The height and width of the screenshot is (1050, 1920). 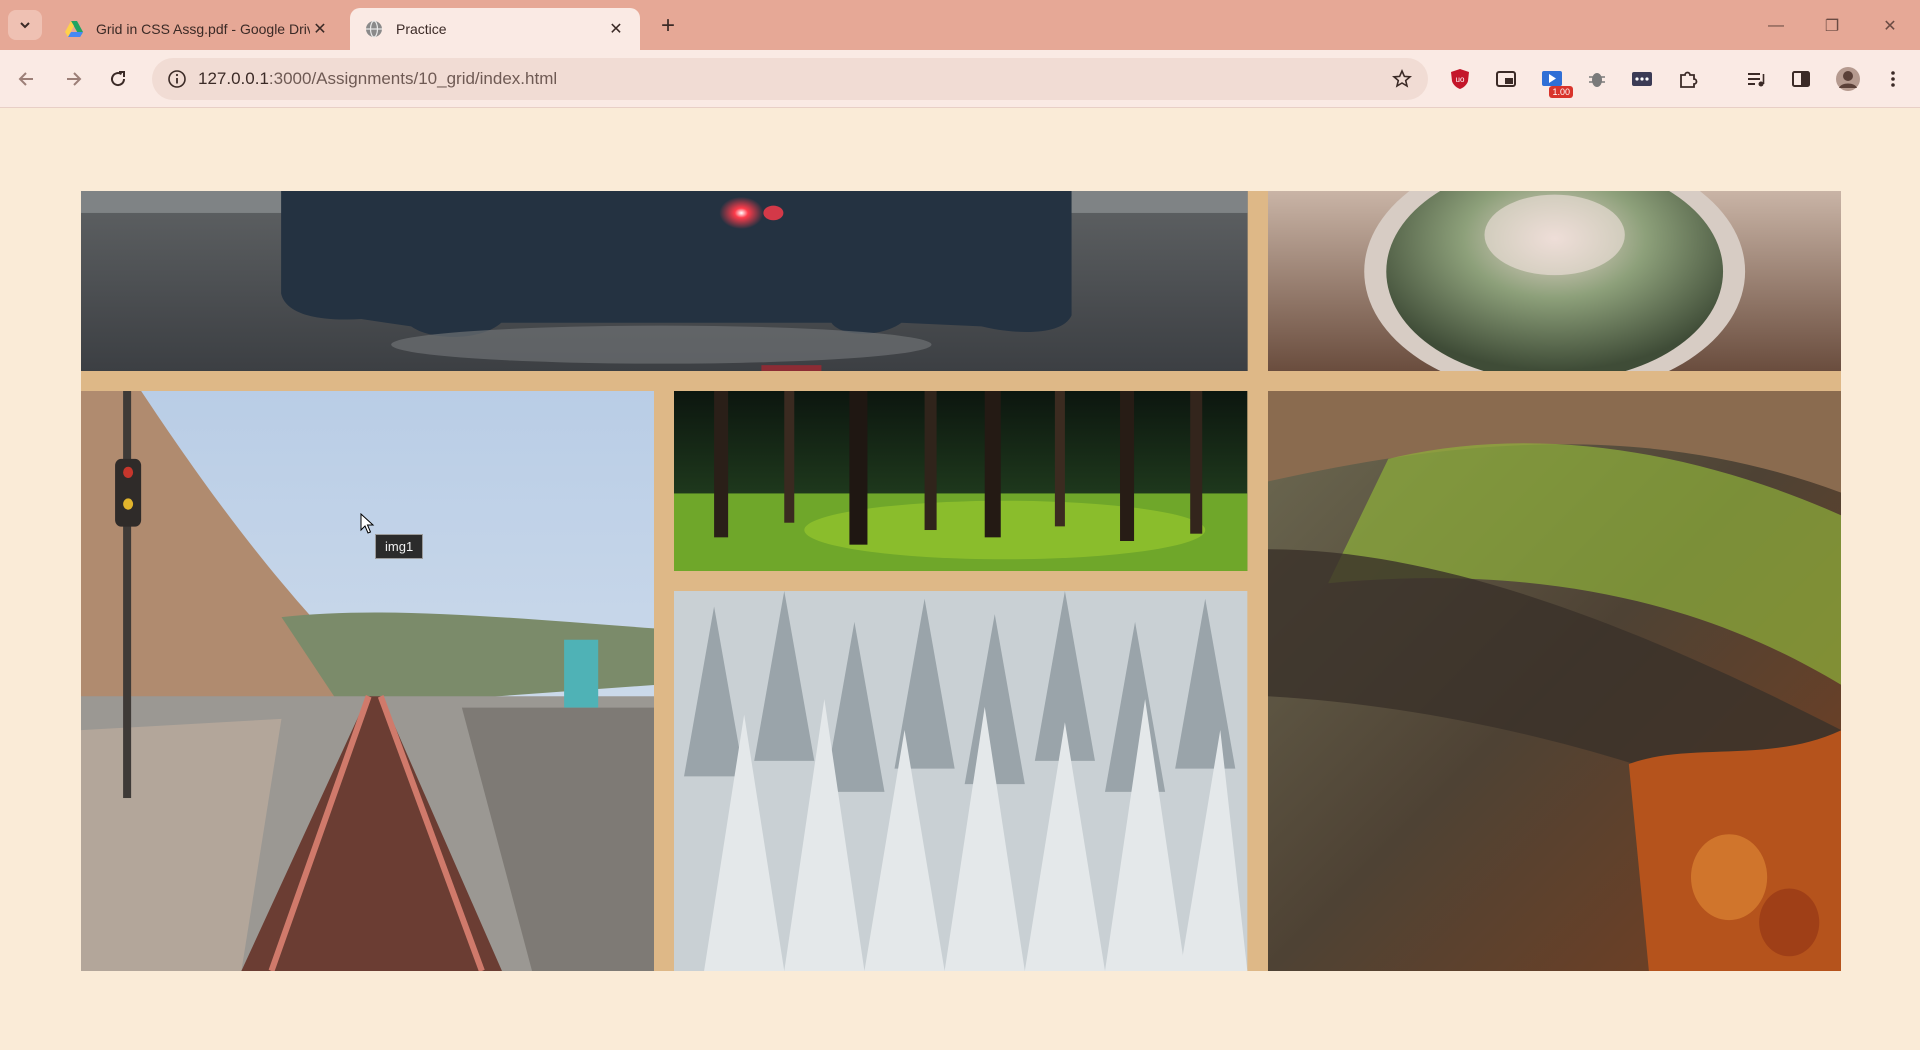 What do you see at coordinates (413, 78) in the screenshot?
I see `url-path: :3000/Assignments/10_grid/index.html` at bounding box center [413, 78].